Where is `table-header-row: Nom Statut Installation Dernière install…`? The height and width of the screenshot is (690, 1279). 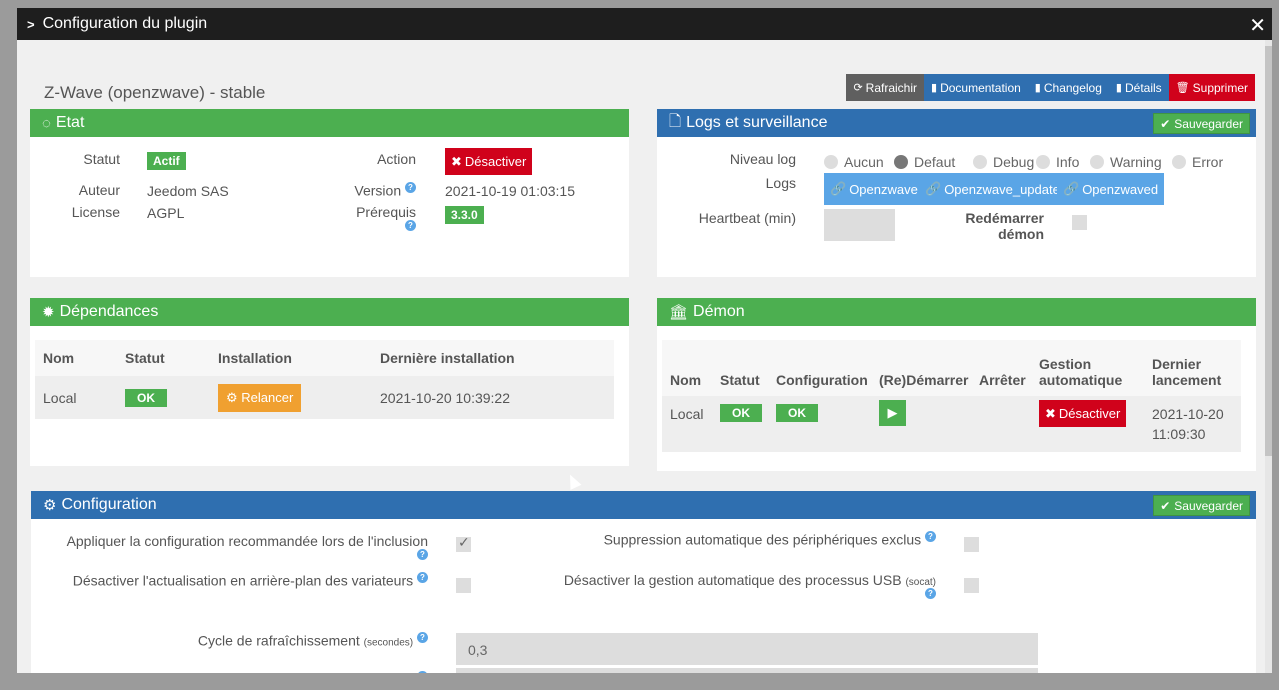 table-header-row: Nom Statut Installation Dernière install… is located at coordinates (324, 358).